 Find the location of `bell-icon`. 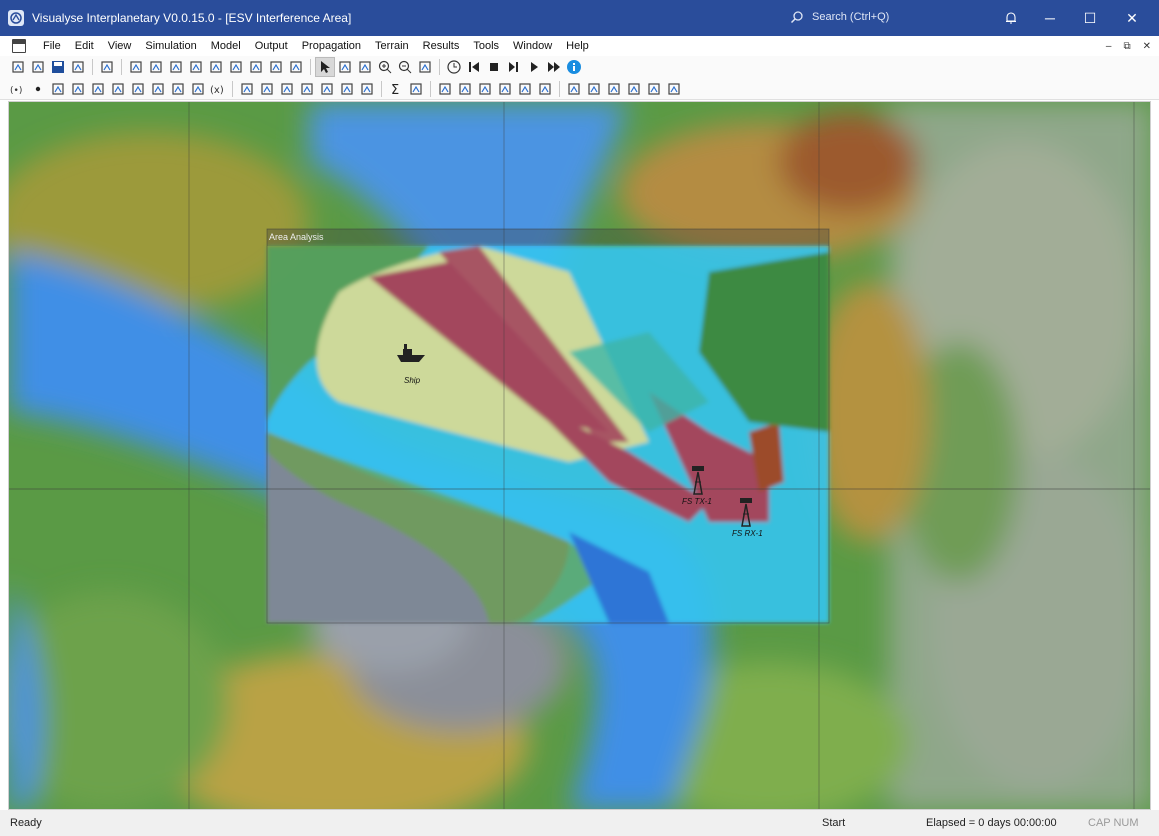

bell-icon is located at coordinates (1011, 18).